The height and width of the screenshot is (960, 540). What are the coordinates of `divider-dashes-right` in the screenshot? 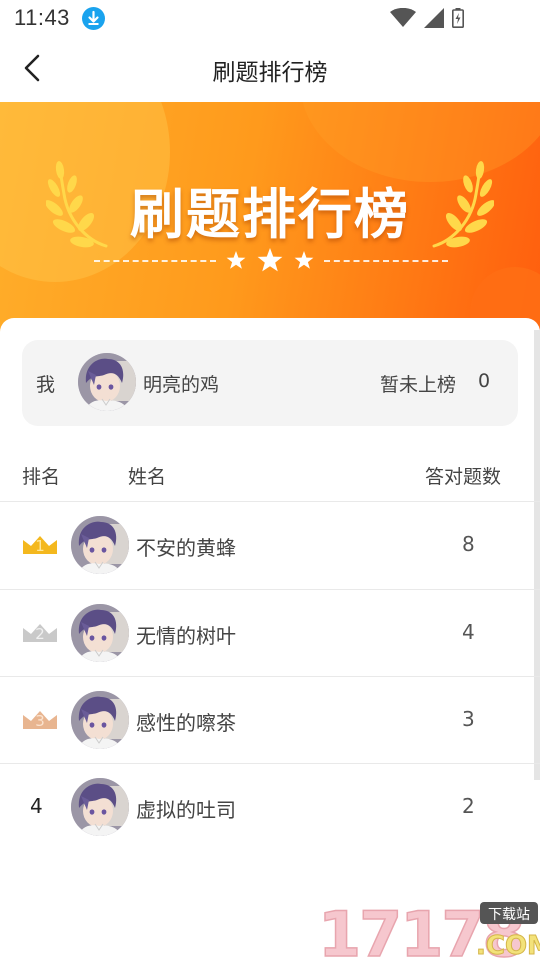 It's located at (386, 261).